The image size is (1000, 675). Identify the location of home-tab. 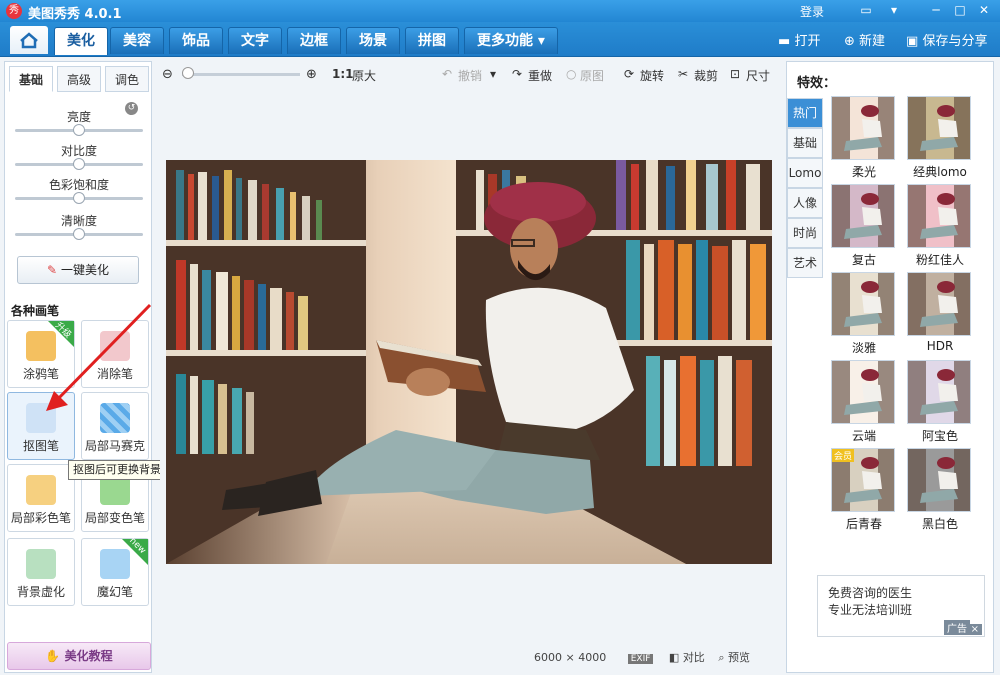
(29, 40).